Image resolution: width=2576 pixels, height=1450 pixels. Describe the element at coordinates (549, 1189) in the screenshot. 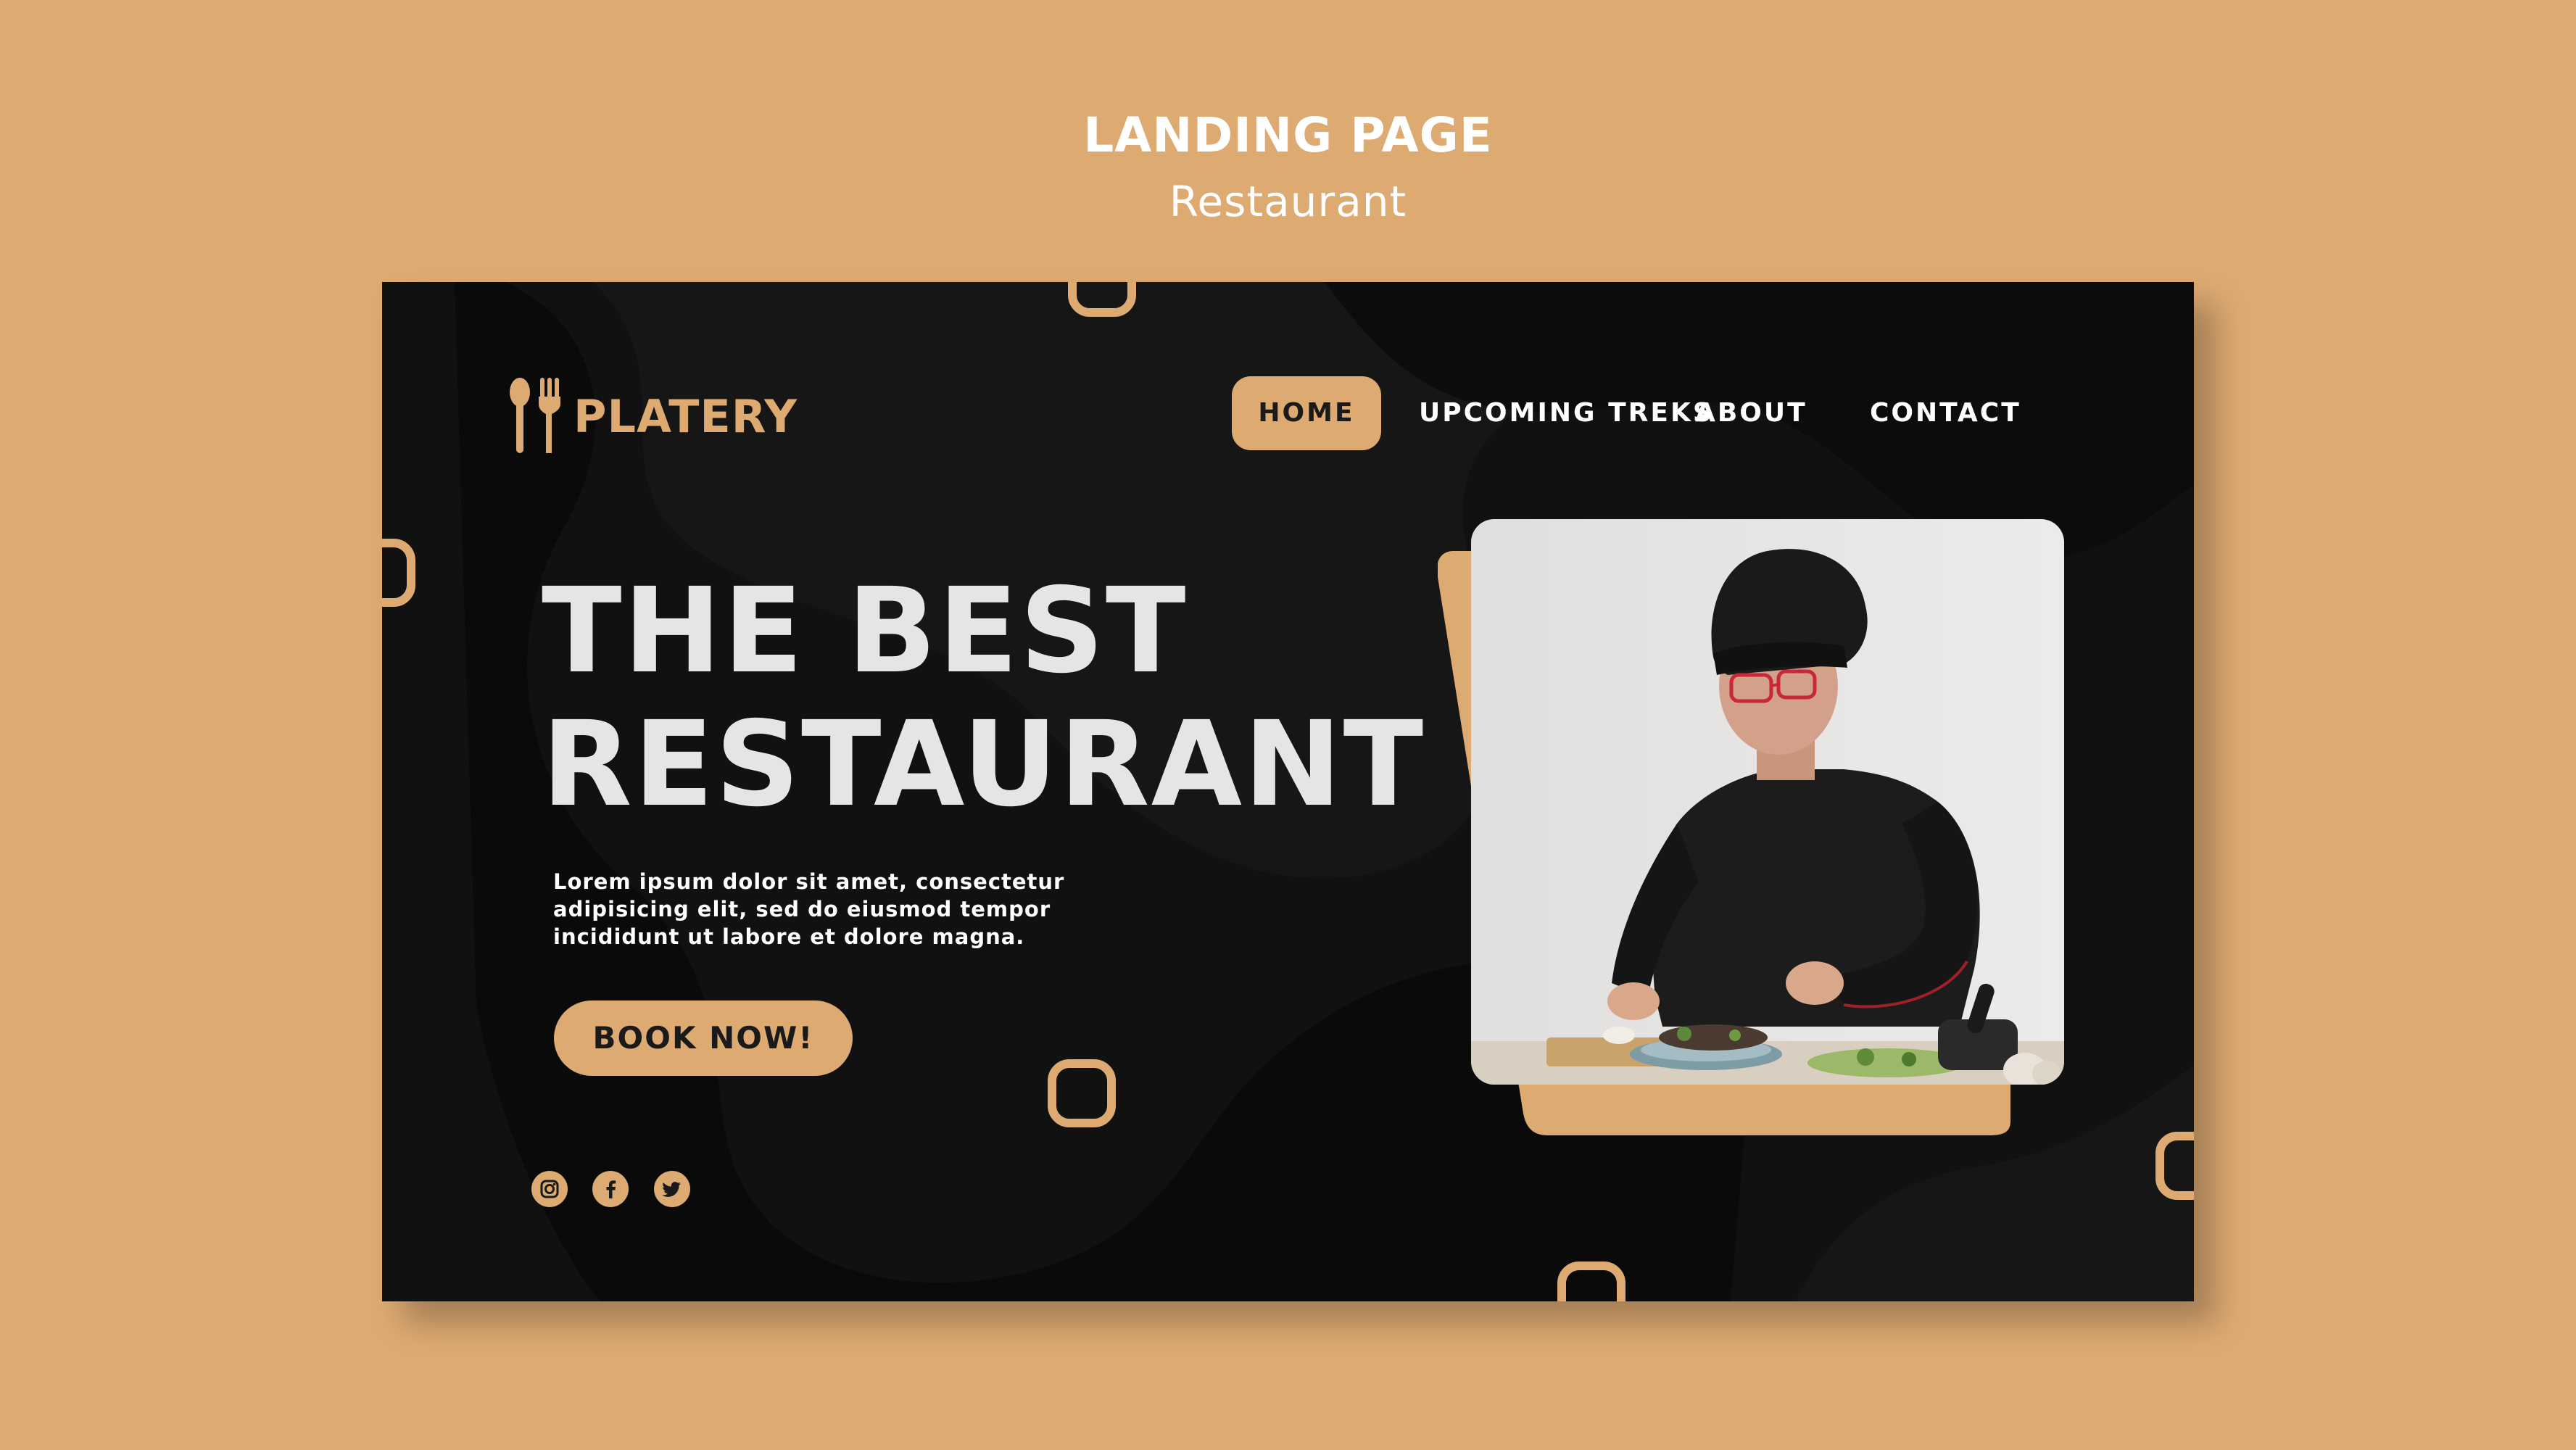

I see `instagram-icon` at that location.